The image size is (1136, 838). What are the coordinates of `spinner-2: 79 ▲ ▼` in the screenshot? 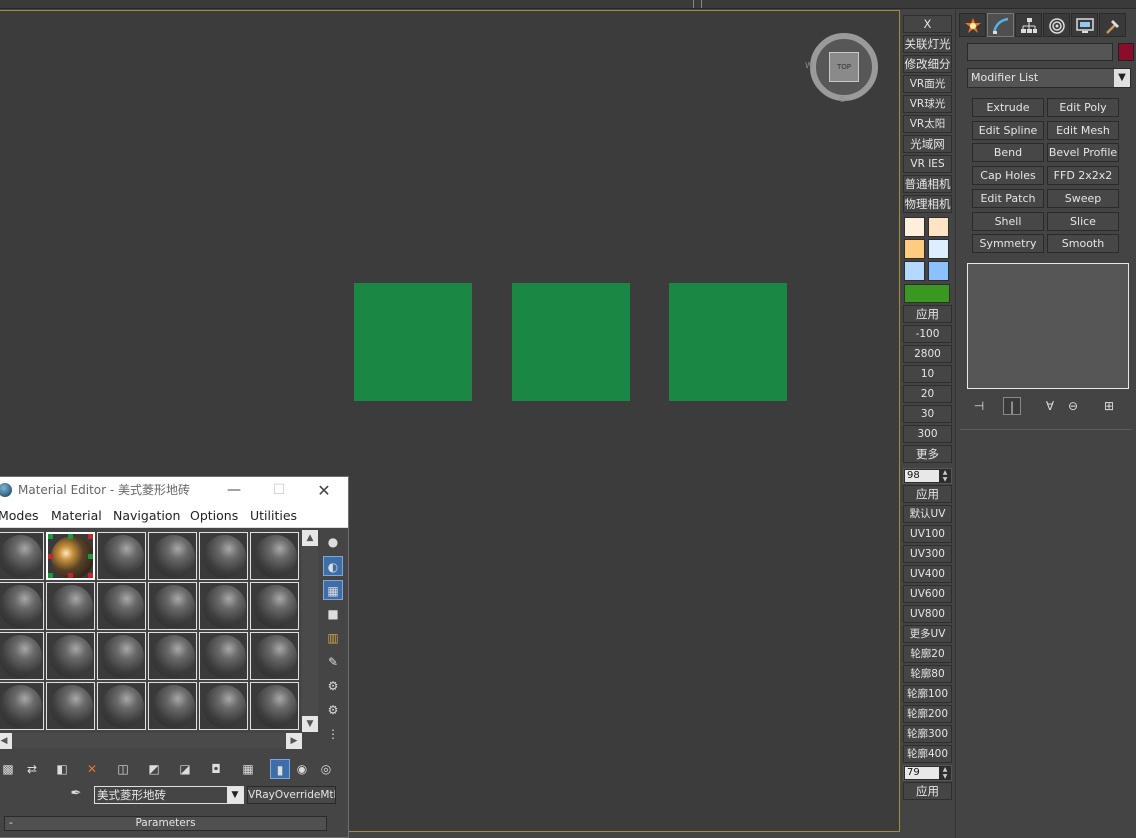 It's located at (927, 773).